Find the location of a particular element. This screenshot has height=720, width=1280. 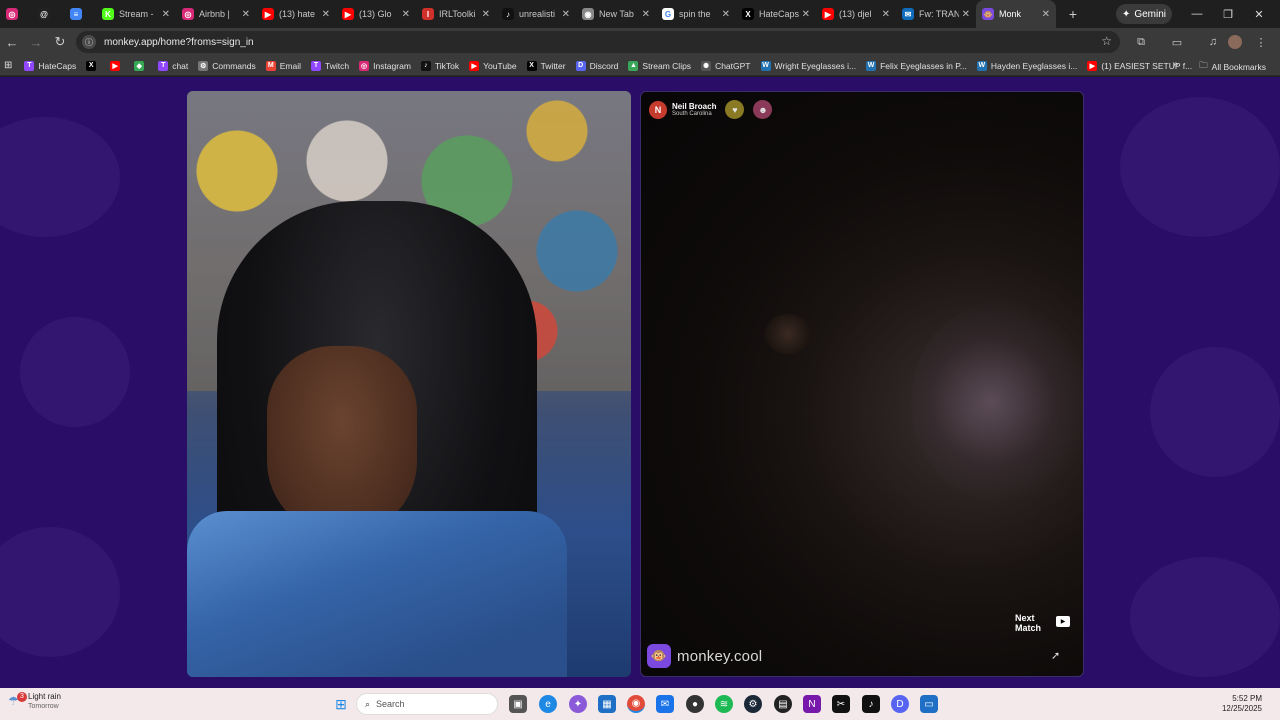

tab-label: Monk is located at coordinates (1010, 14).